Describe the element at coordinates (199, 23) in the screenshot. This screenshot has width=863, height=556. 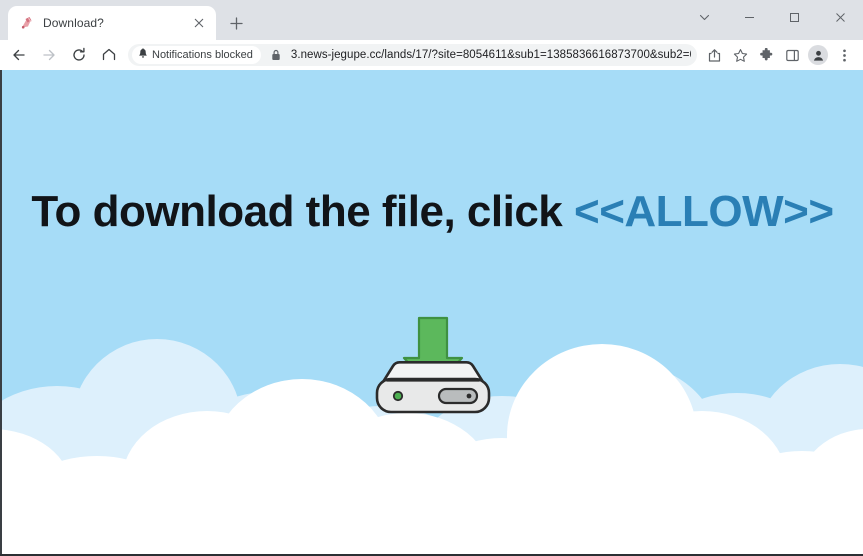
I see `tab-close-icon` at that location.